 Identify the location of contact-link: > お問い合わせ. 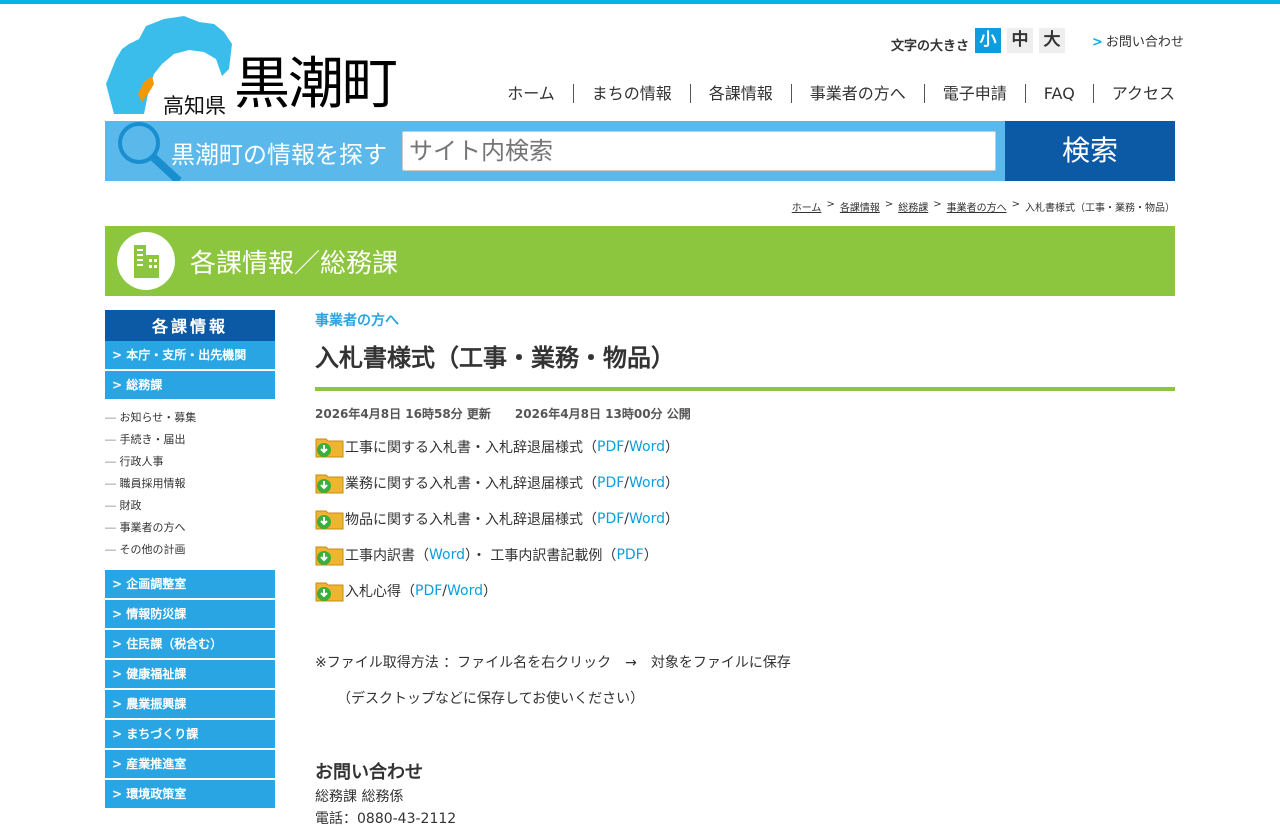
(1138, 40).